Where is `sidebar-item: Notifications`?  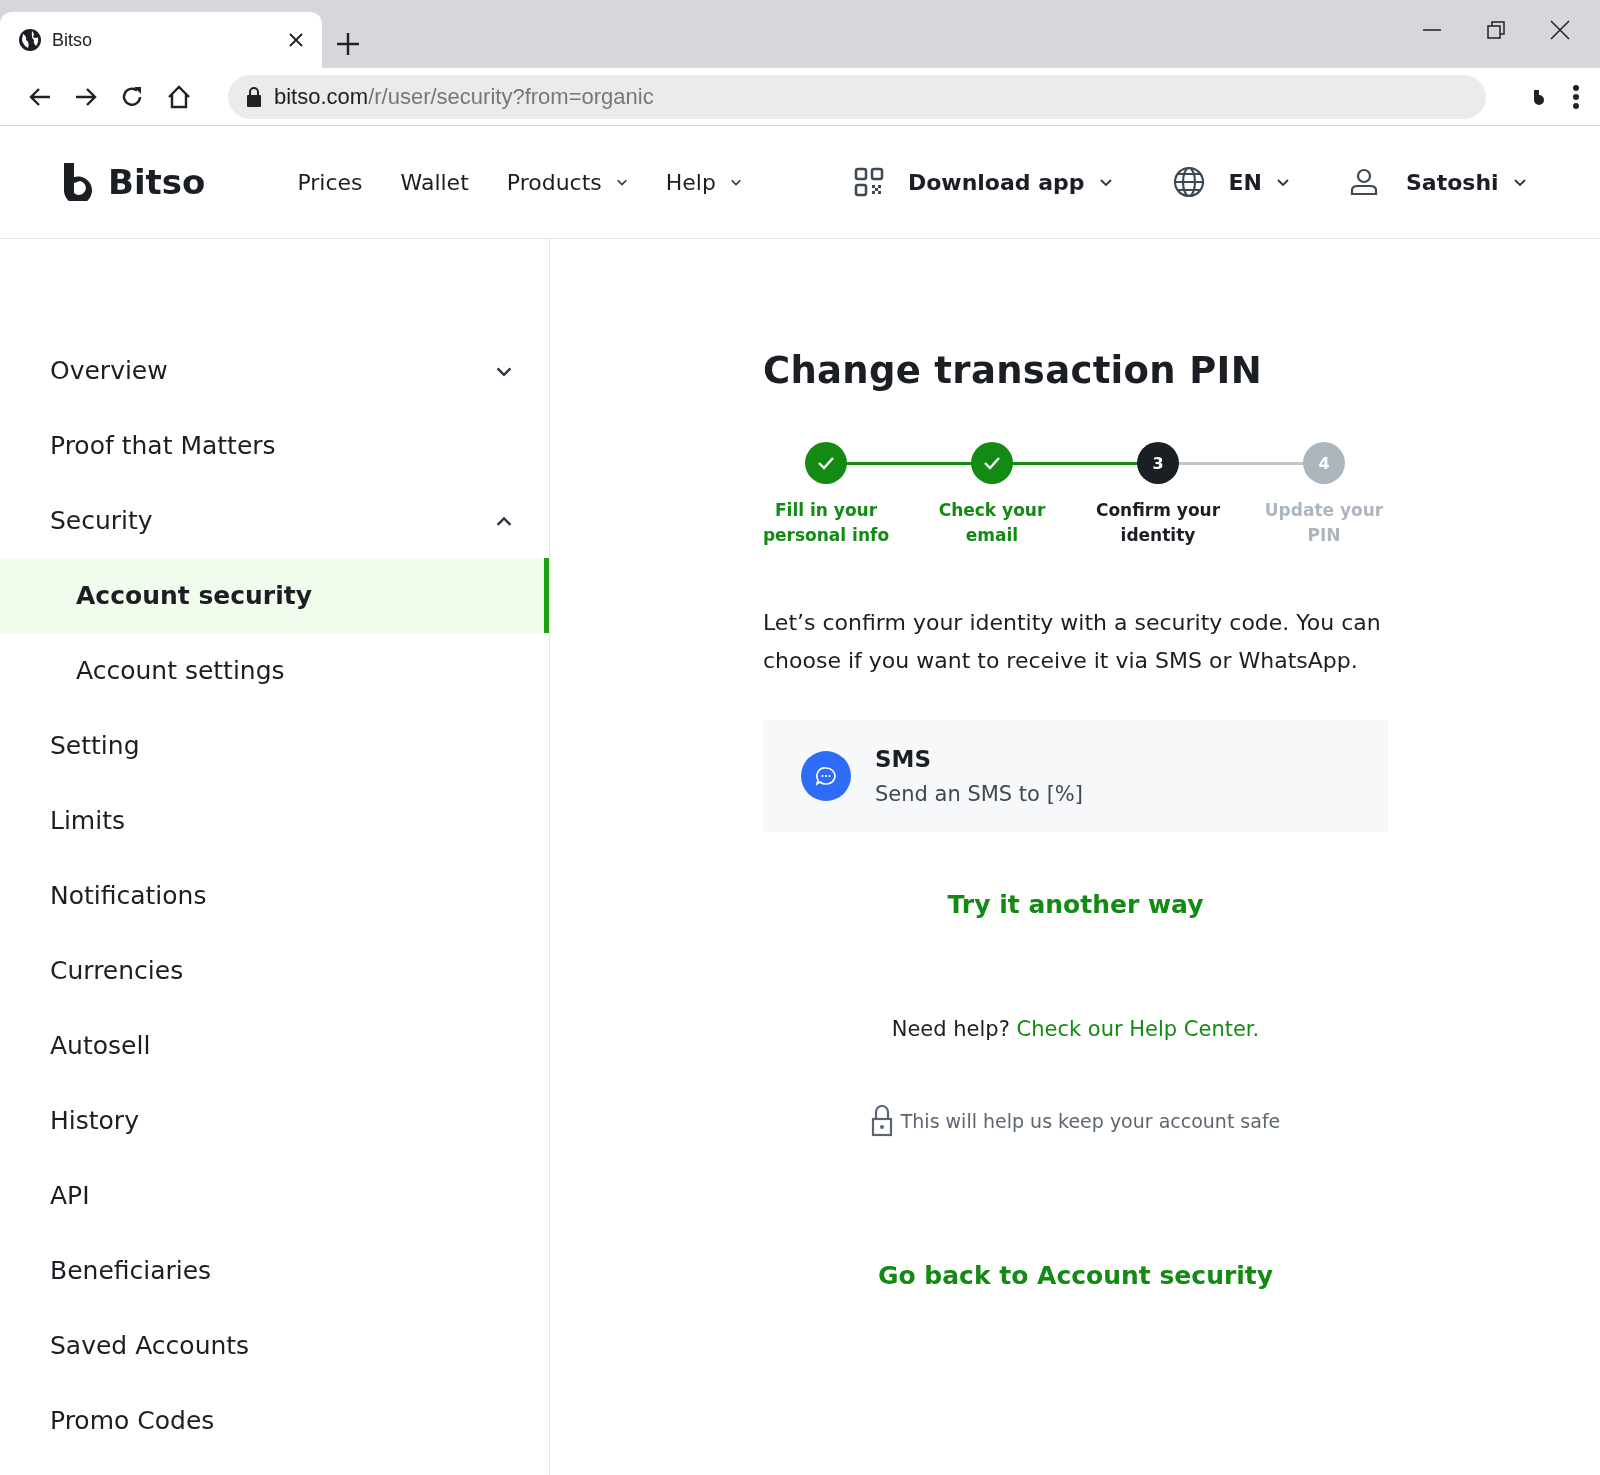
sidebar-item: Notifications is located at coordinates (274, 895).